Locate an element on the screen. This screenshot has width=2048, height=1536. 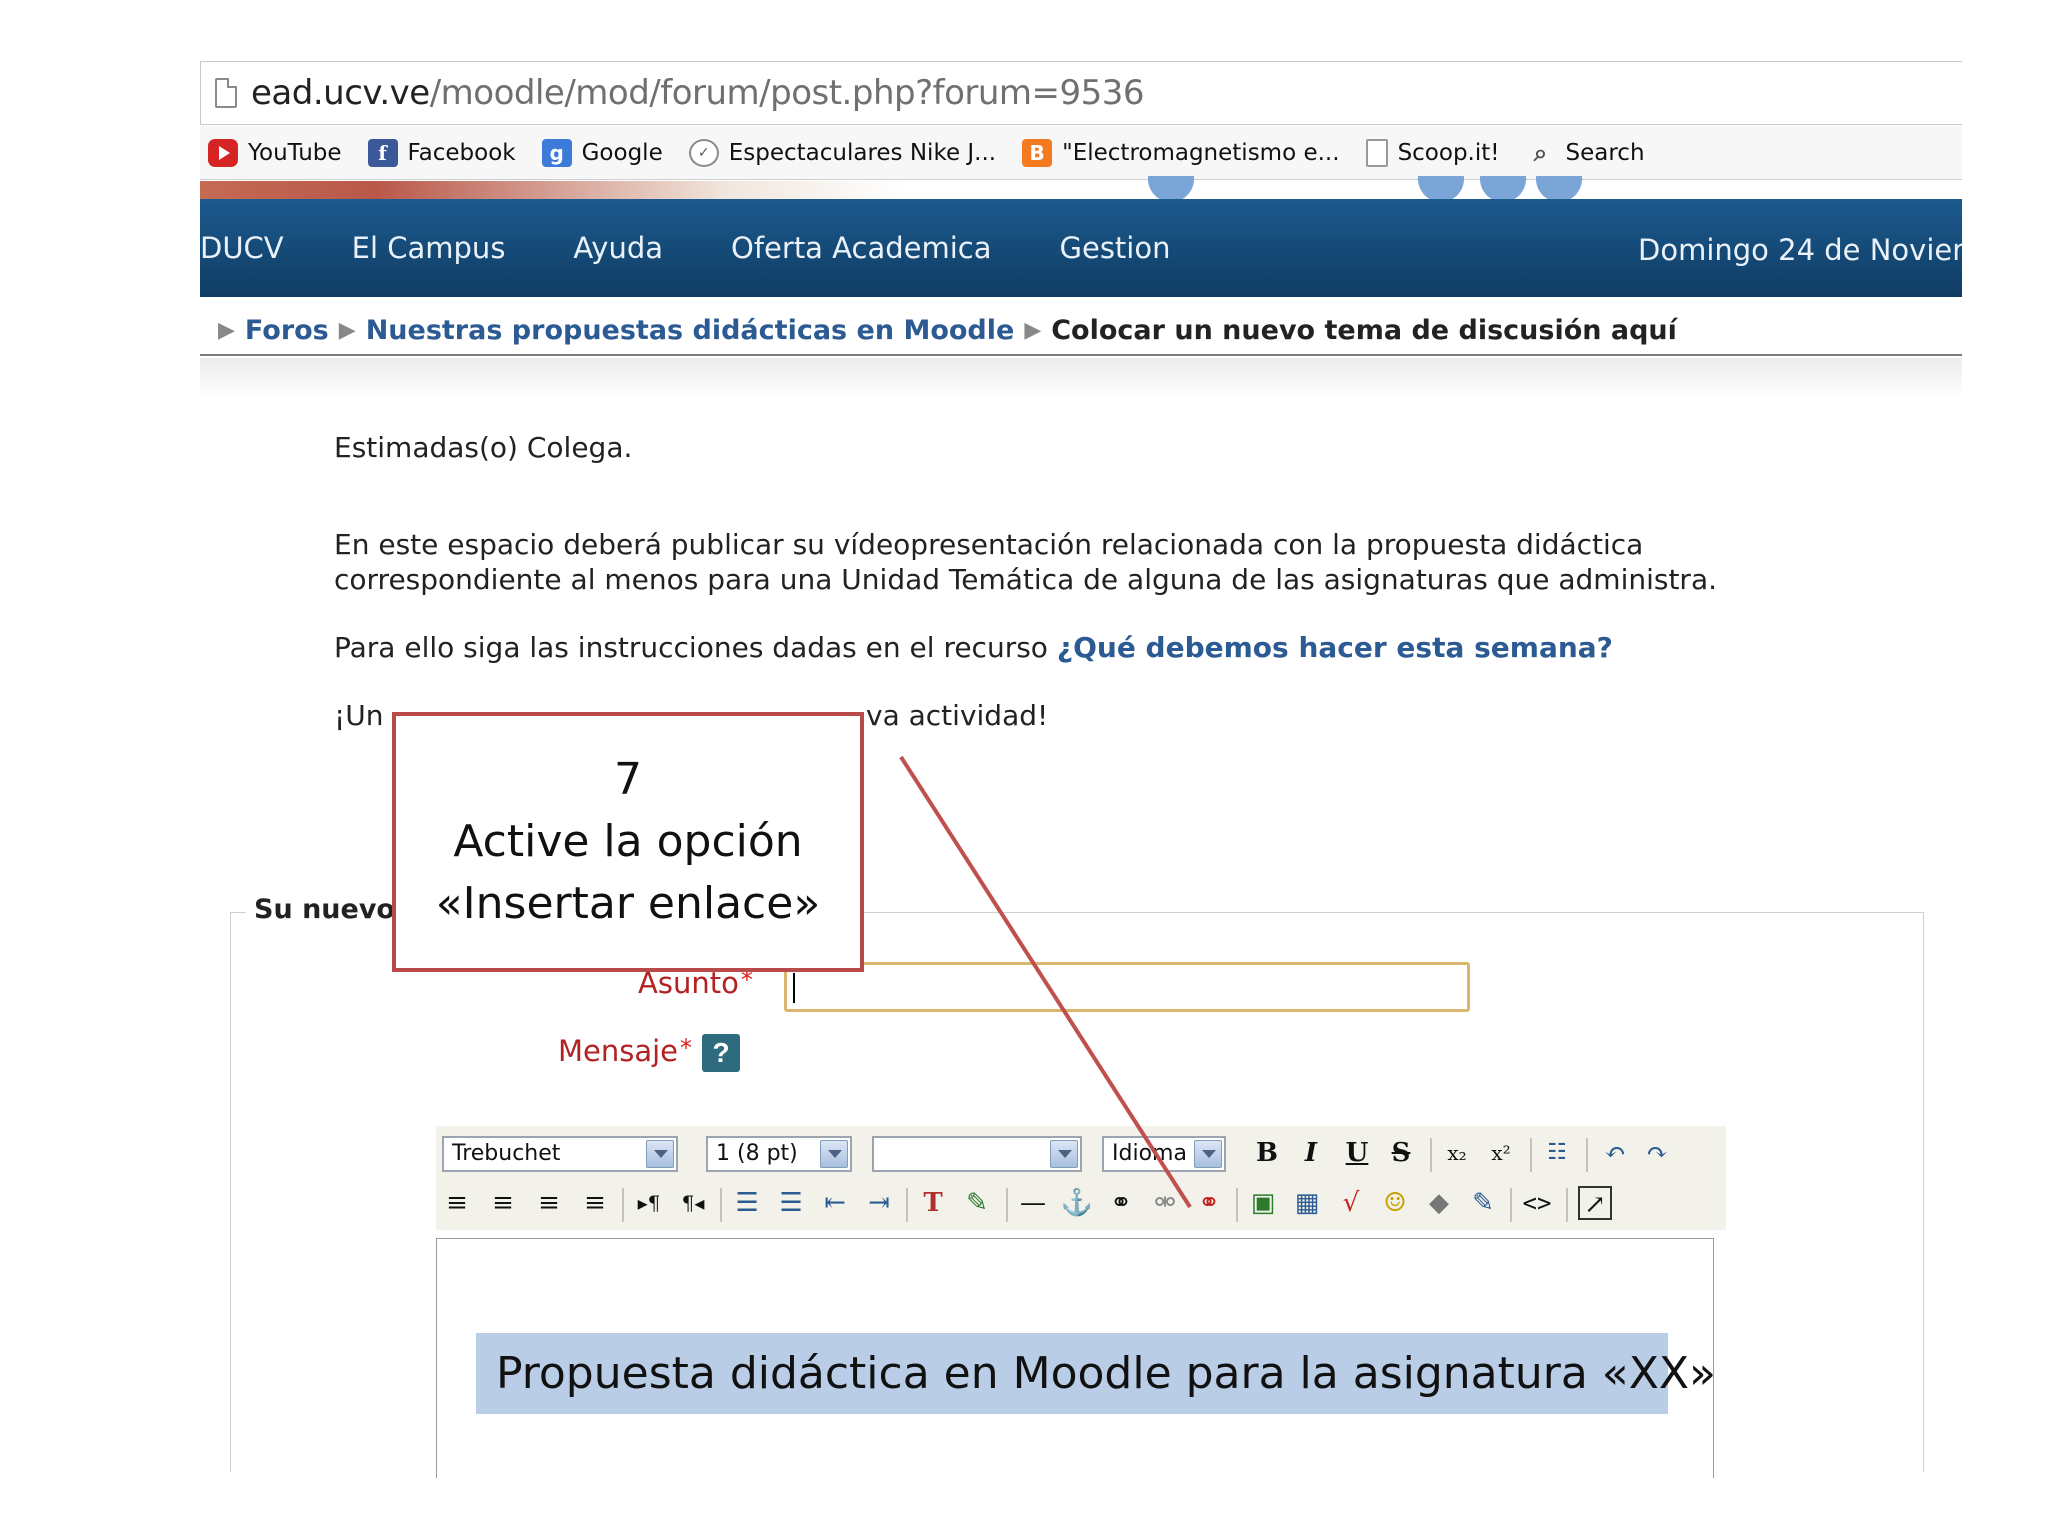
bookmark-scoopit: Scoop.it! is located at coordinates (1432, 152).